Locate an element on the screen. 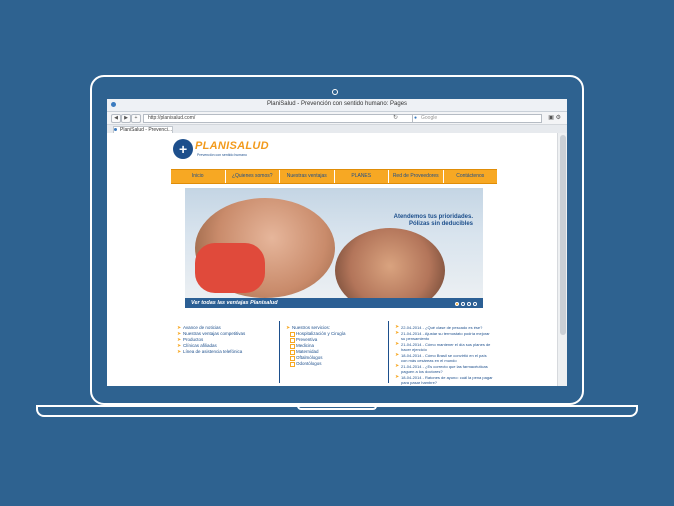  nav-item-planes: PLANES is located at coordinates (362, 176).